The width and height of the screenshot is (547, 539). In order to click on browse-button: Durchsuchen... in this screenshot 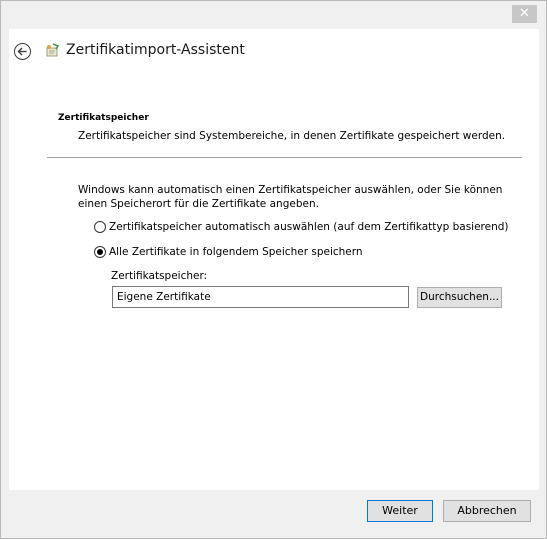, I will do `click(459, 297)`.